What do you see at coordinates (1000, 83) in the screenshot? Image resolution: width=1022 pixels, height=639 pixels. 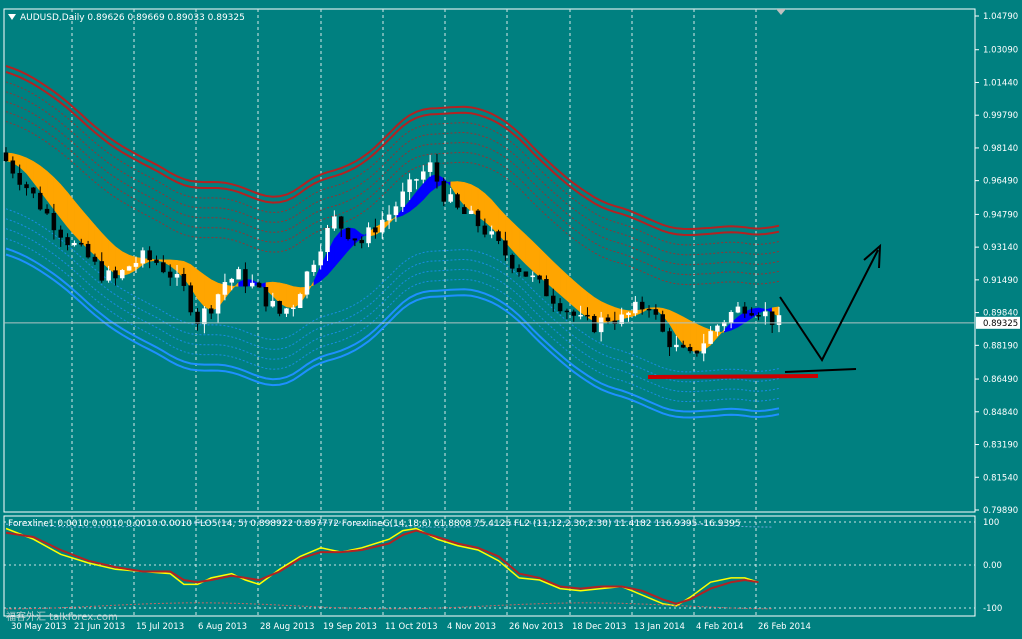 I see `y-tick-label: 1.01440` at bounding box center [1000, 83].